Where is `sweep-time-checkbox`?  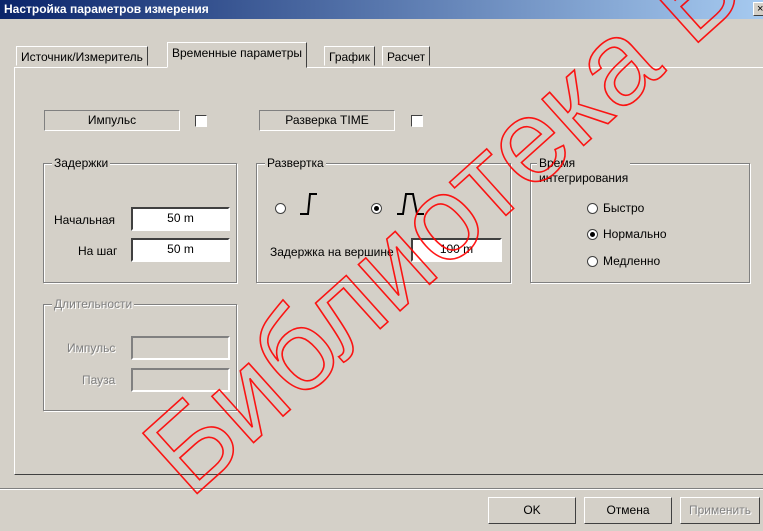
sweep-time-checkbox is located at coordinates (417, 121).